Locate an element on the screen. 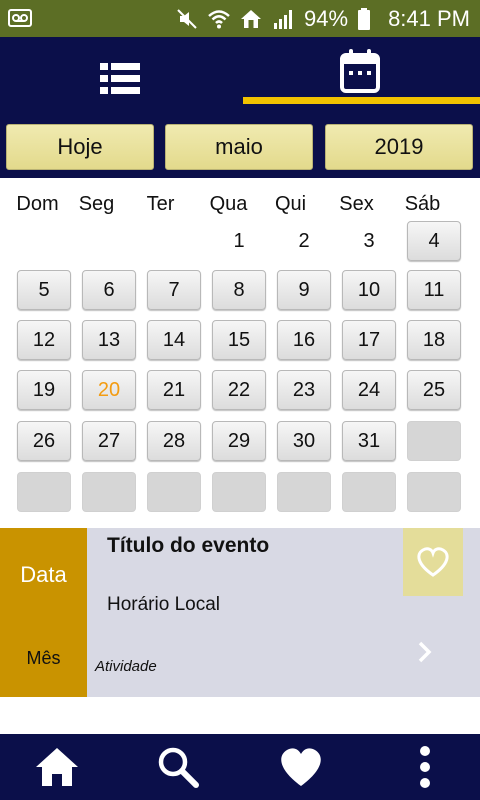  heart-icon is located at coordinates (301, 767).